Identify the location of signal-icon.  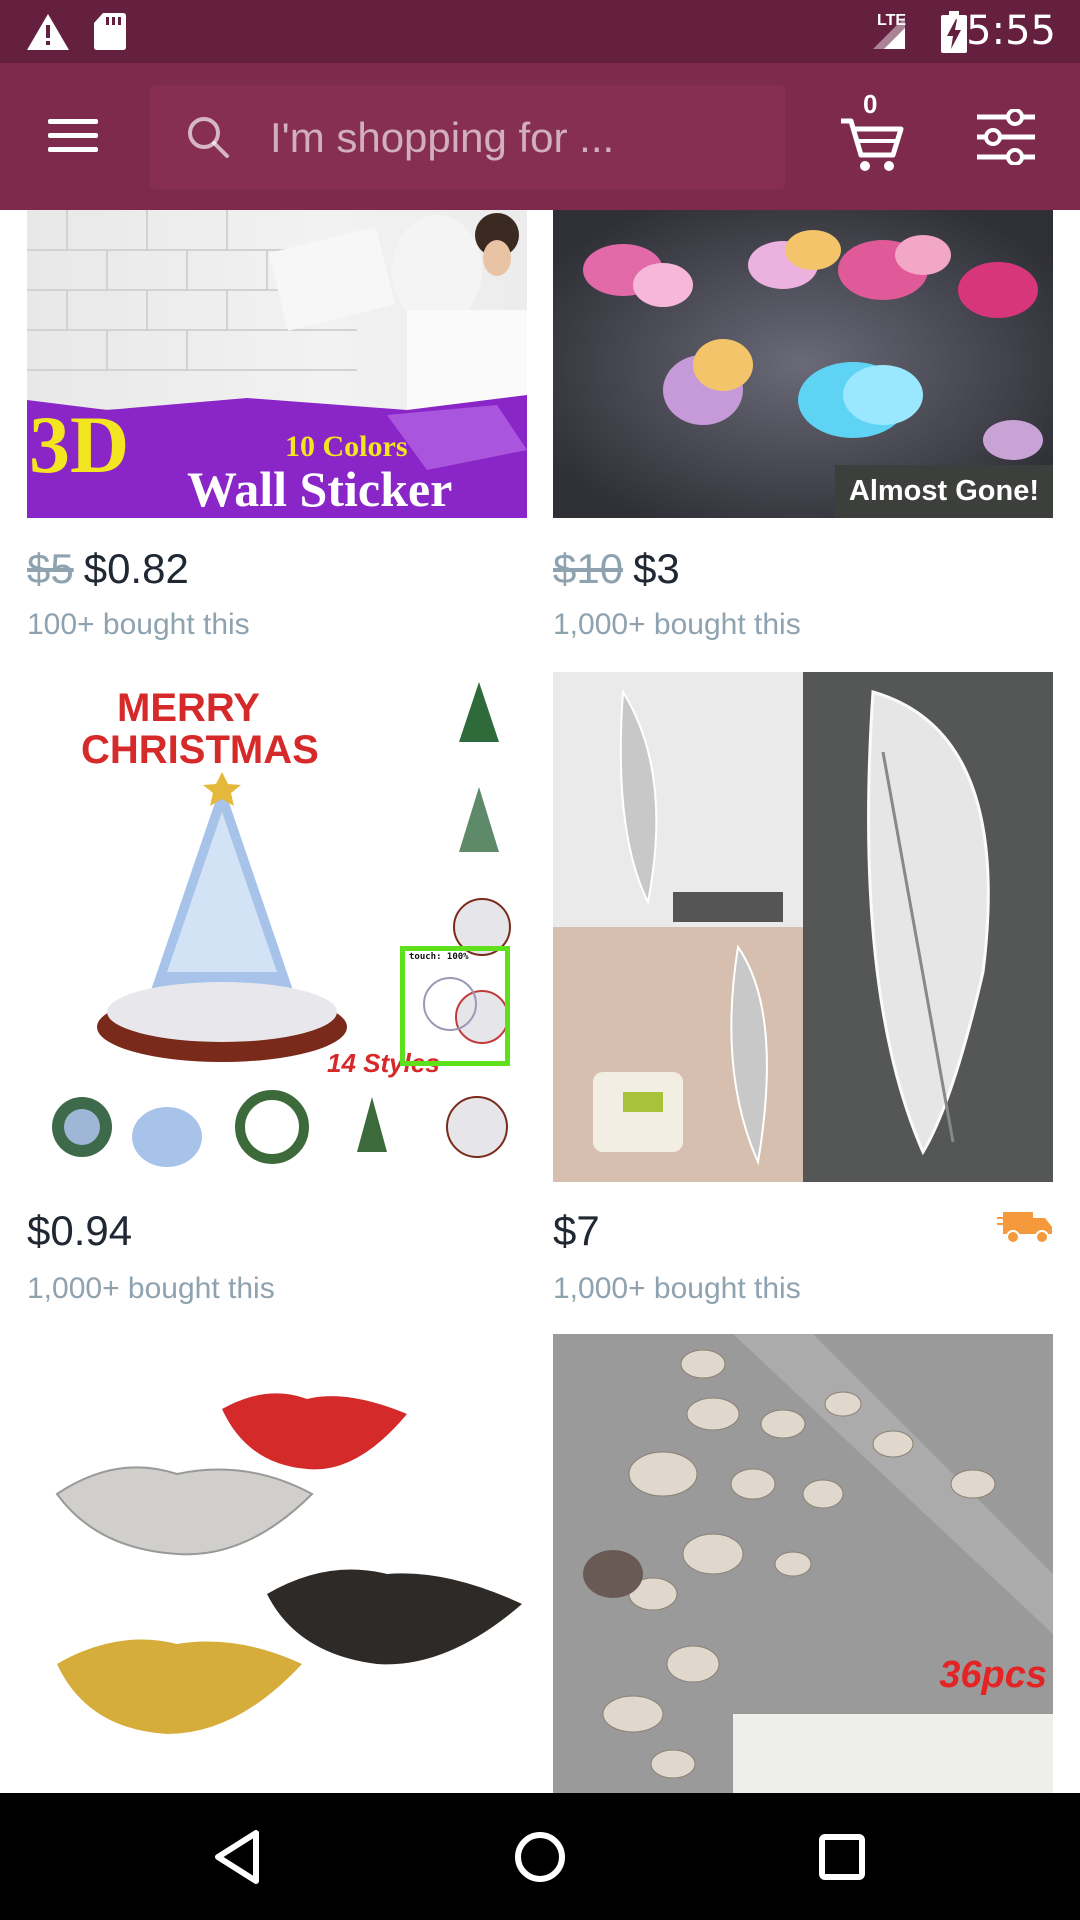
(889, 33).